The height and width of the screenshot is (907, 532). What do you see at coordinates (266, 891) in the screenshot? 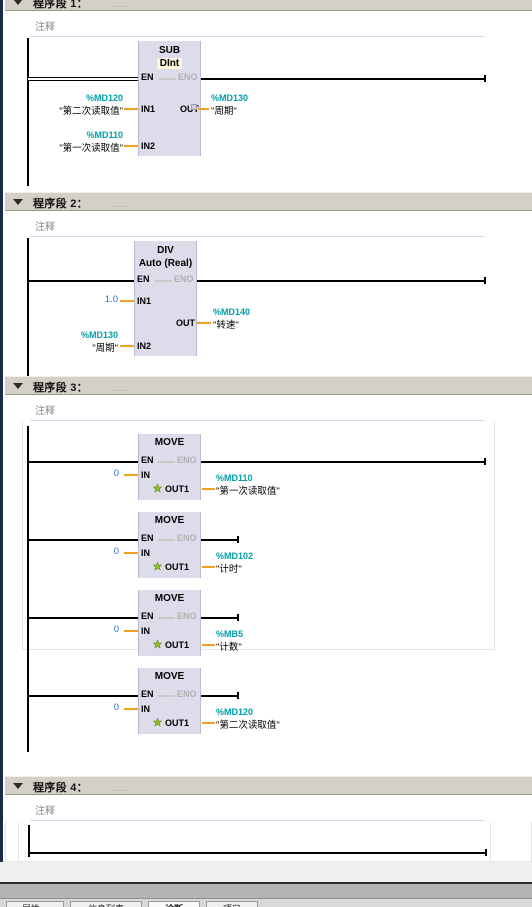
I see `status-band` at bounding box center [266, 891].